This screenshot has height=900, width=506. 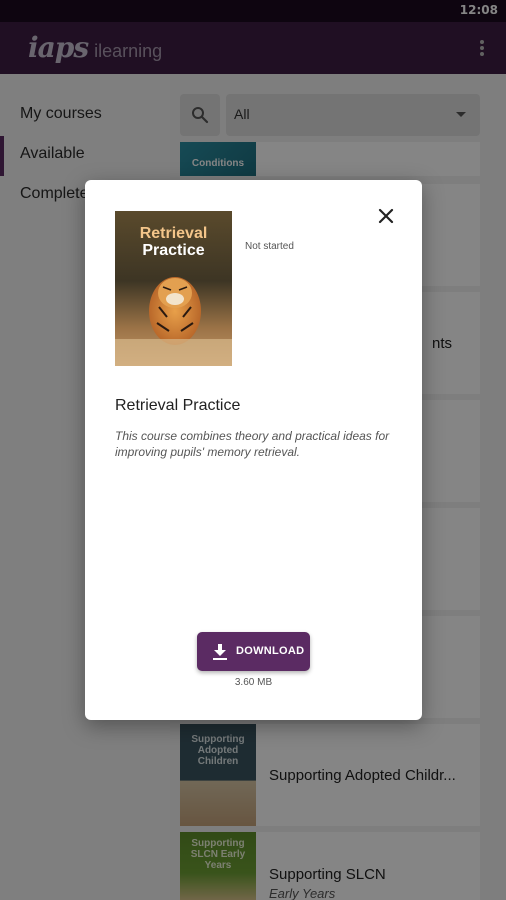 I want to click on cover-title-line2: Practice, so click(x=173, y=250).